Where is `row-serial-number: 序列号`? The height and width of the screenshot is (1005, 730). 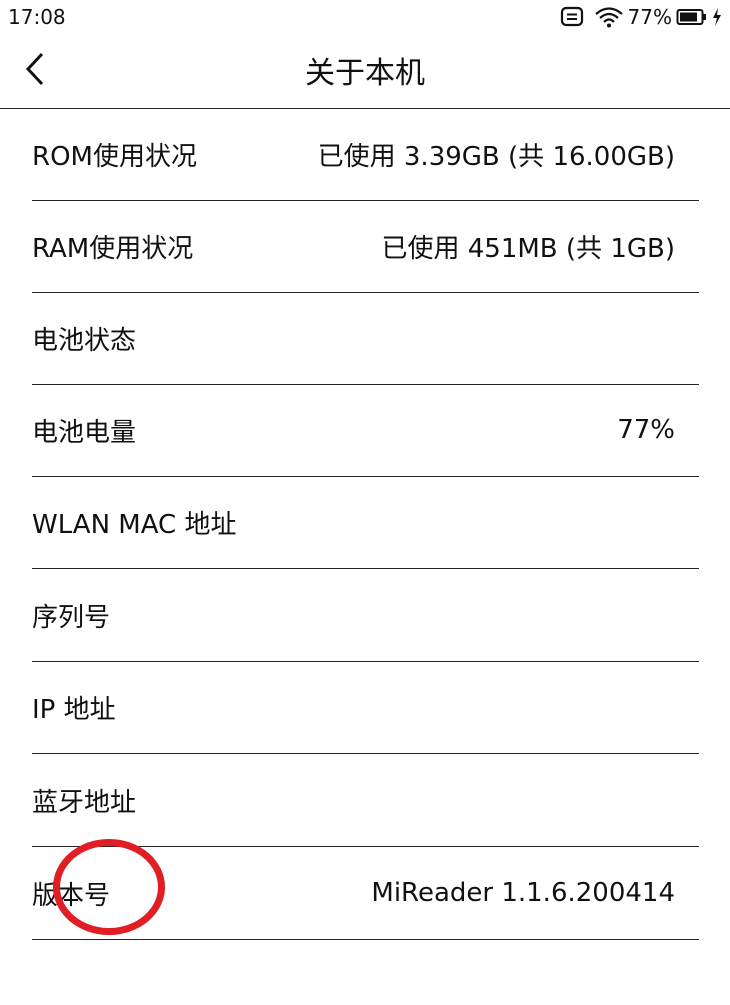
row-serial-number: 序列号 is located at coordinates (365, 615).